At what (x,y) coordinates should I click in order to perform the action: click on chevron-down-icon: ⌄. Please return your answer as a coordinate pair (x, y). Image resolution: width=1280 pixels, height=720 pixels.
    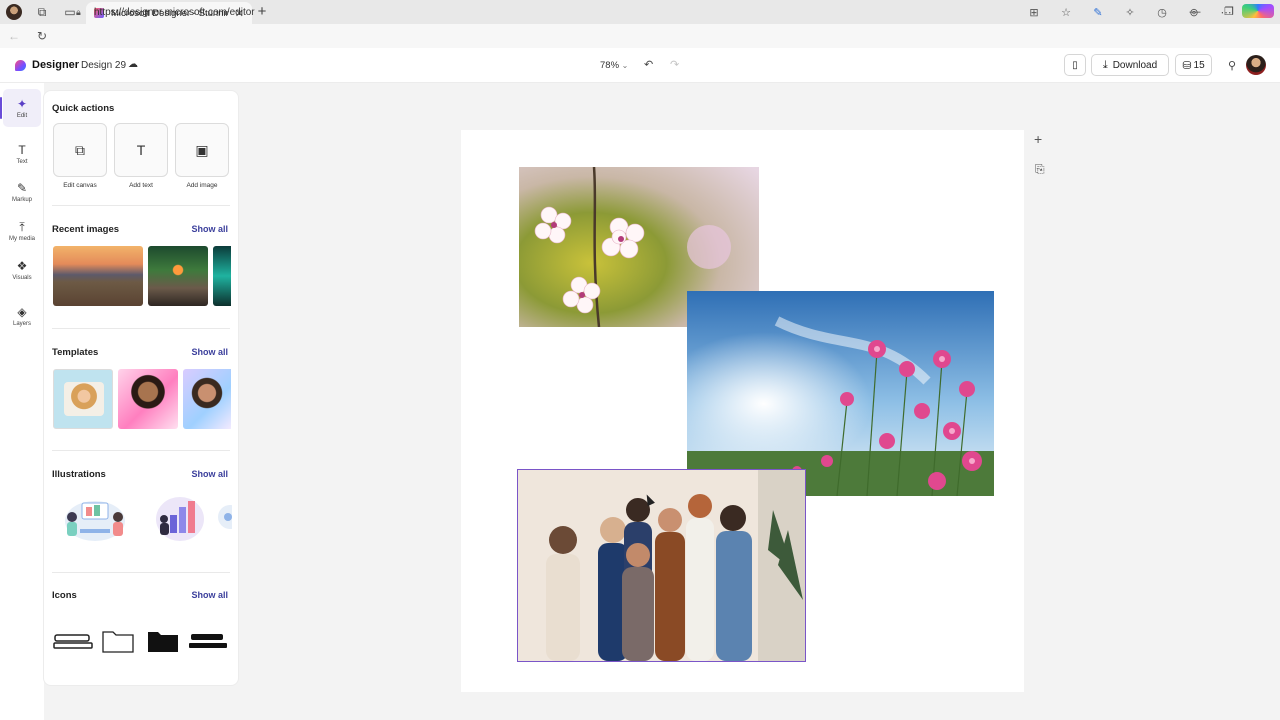
    Looking at the image, I should click on (625, 65).